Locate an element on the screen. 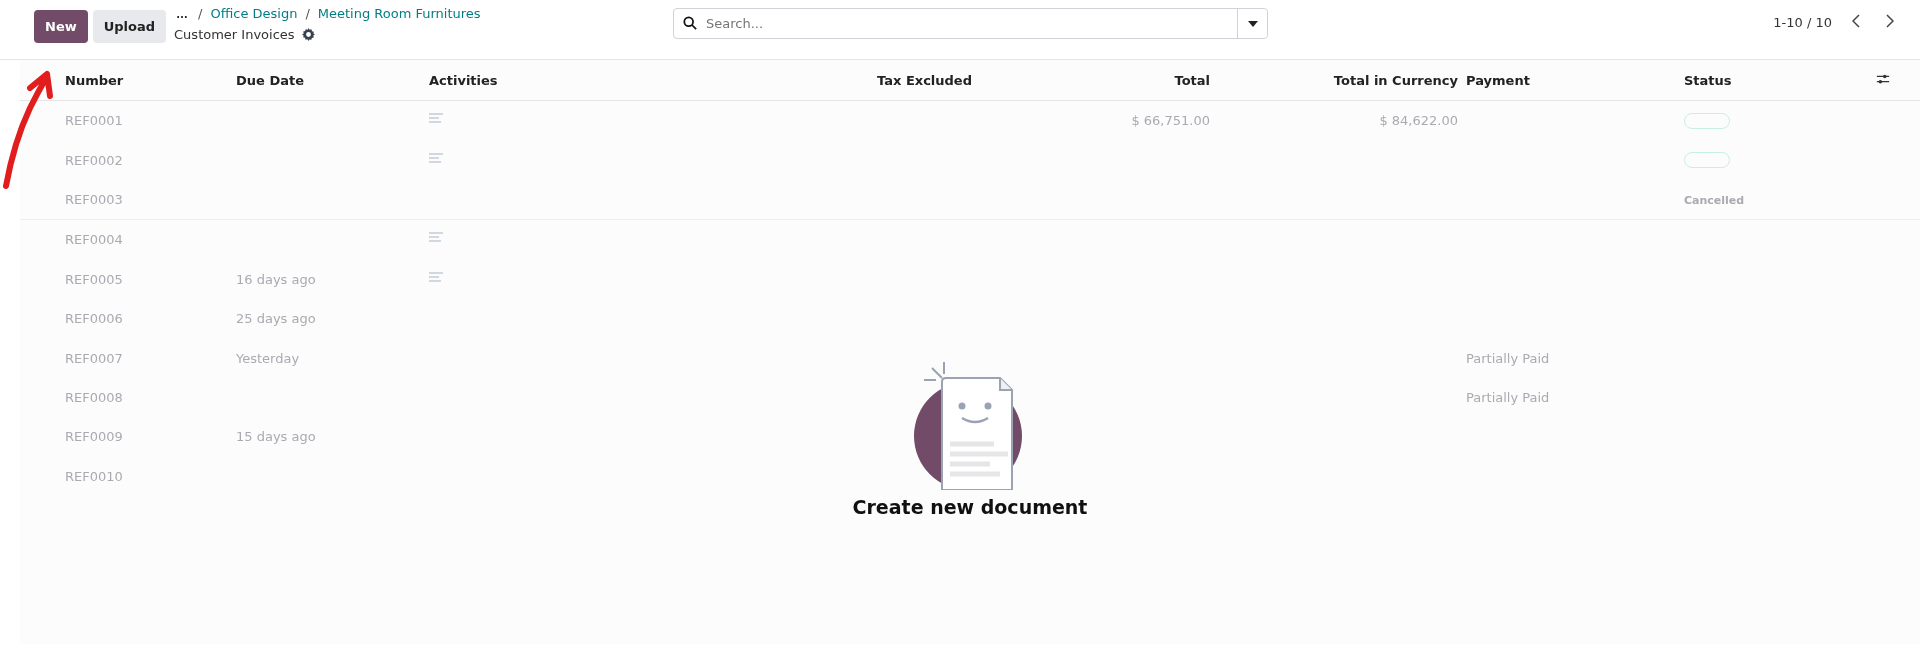 This screenshot has height=645, width=1920. column-header: Status is located at coordinates (1776, 80).